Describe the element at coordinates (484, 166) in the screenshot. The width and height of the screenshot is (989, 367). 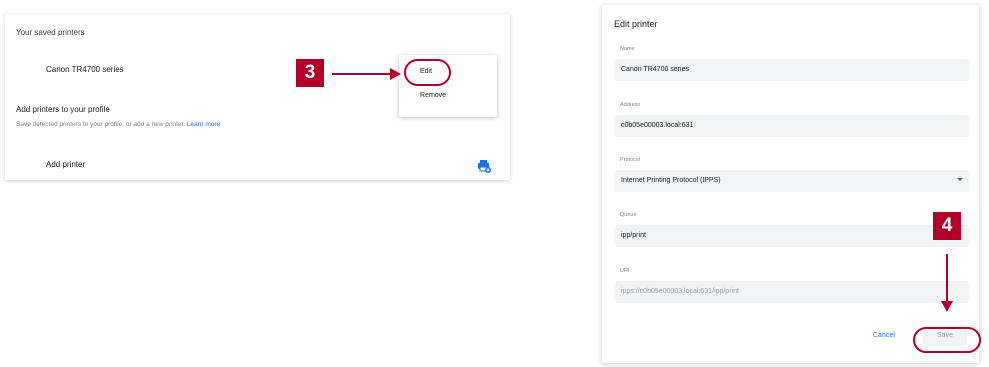
I see `add-printer-icon` at that location.